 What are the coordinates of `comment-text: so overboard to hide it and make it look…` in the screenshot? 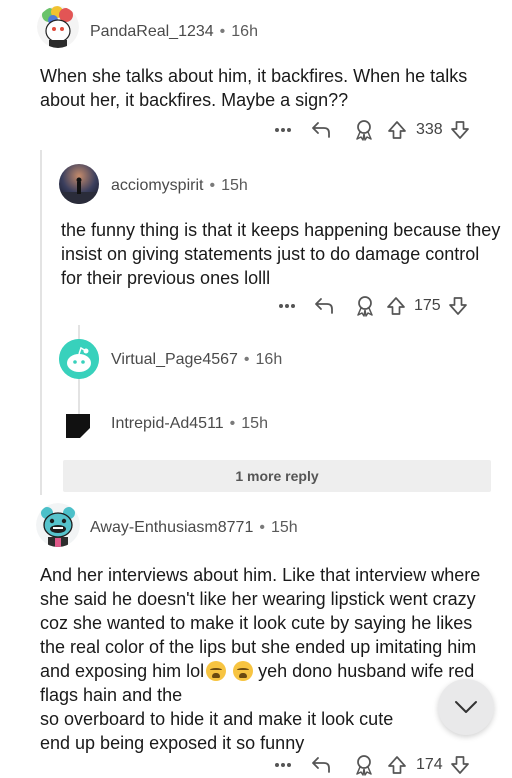 It's located at (217, 719).